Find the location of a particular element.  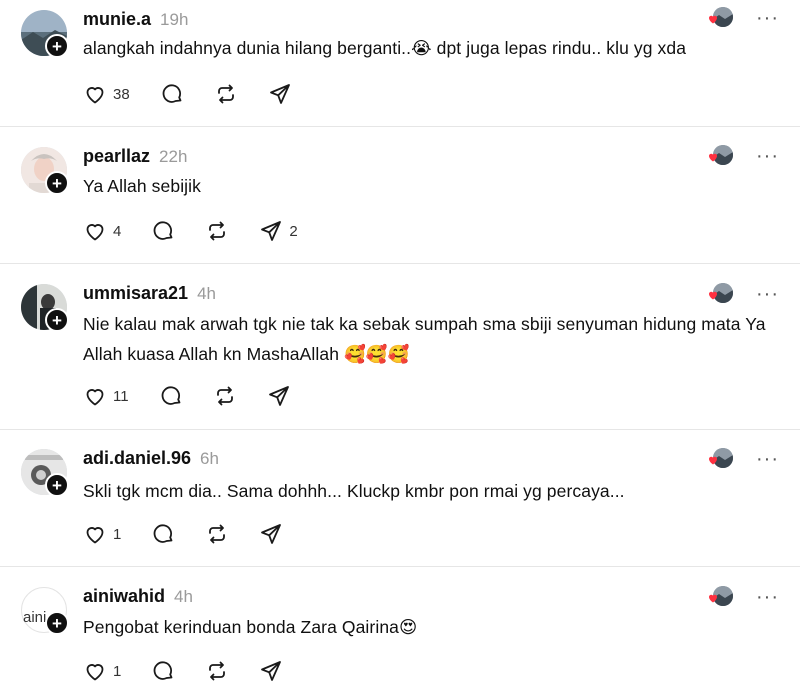

like-button: 38 is located at coordinates (106, 94).